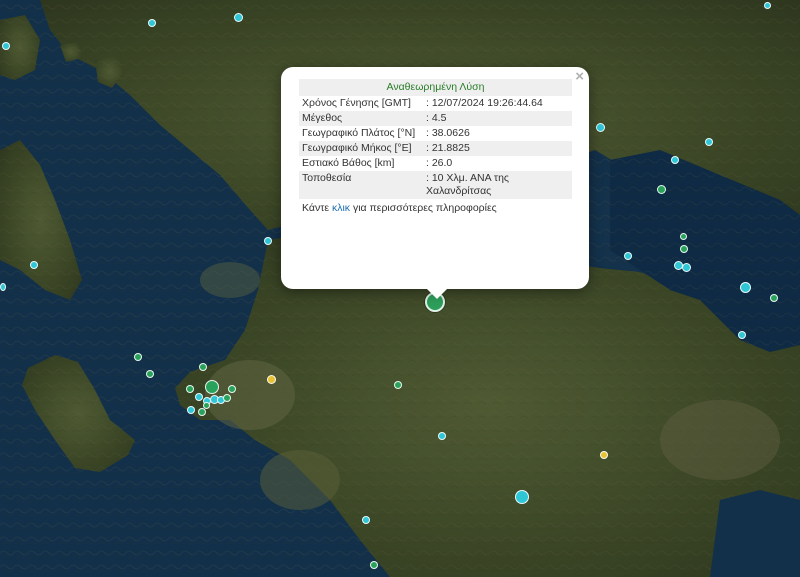 The image size is (800, 577). I want to click on southeast-bay, so click(755, 533).